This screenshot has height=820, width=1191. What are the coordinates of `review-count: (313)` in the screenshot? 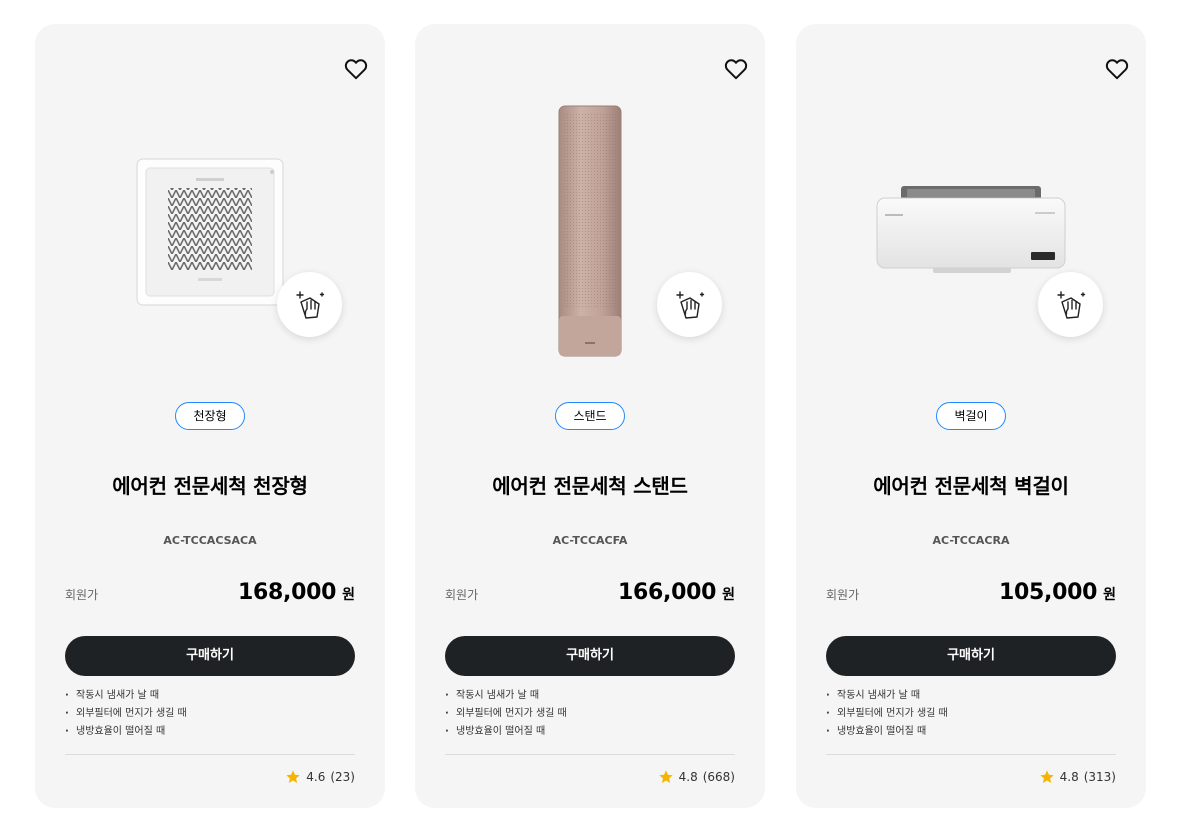 It's located at (1099, 777).